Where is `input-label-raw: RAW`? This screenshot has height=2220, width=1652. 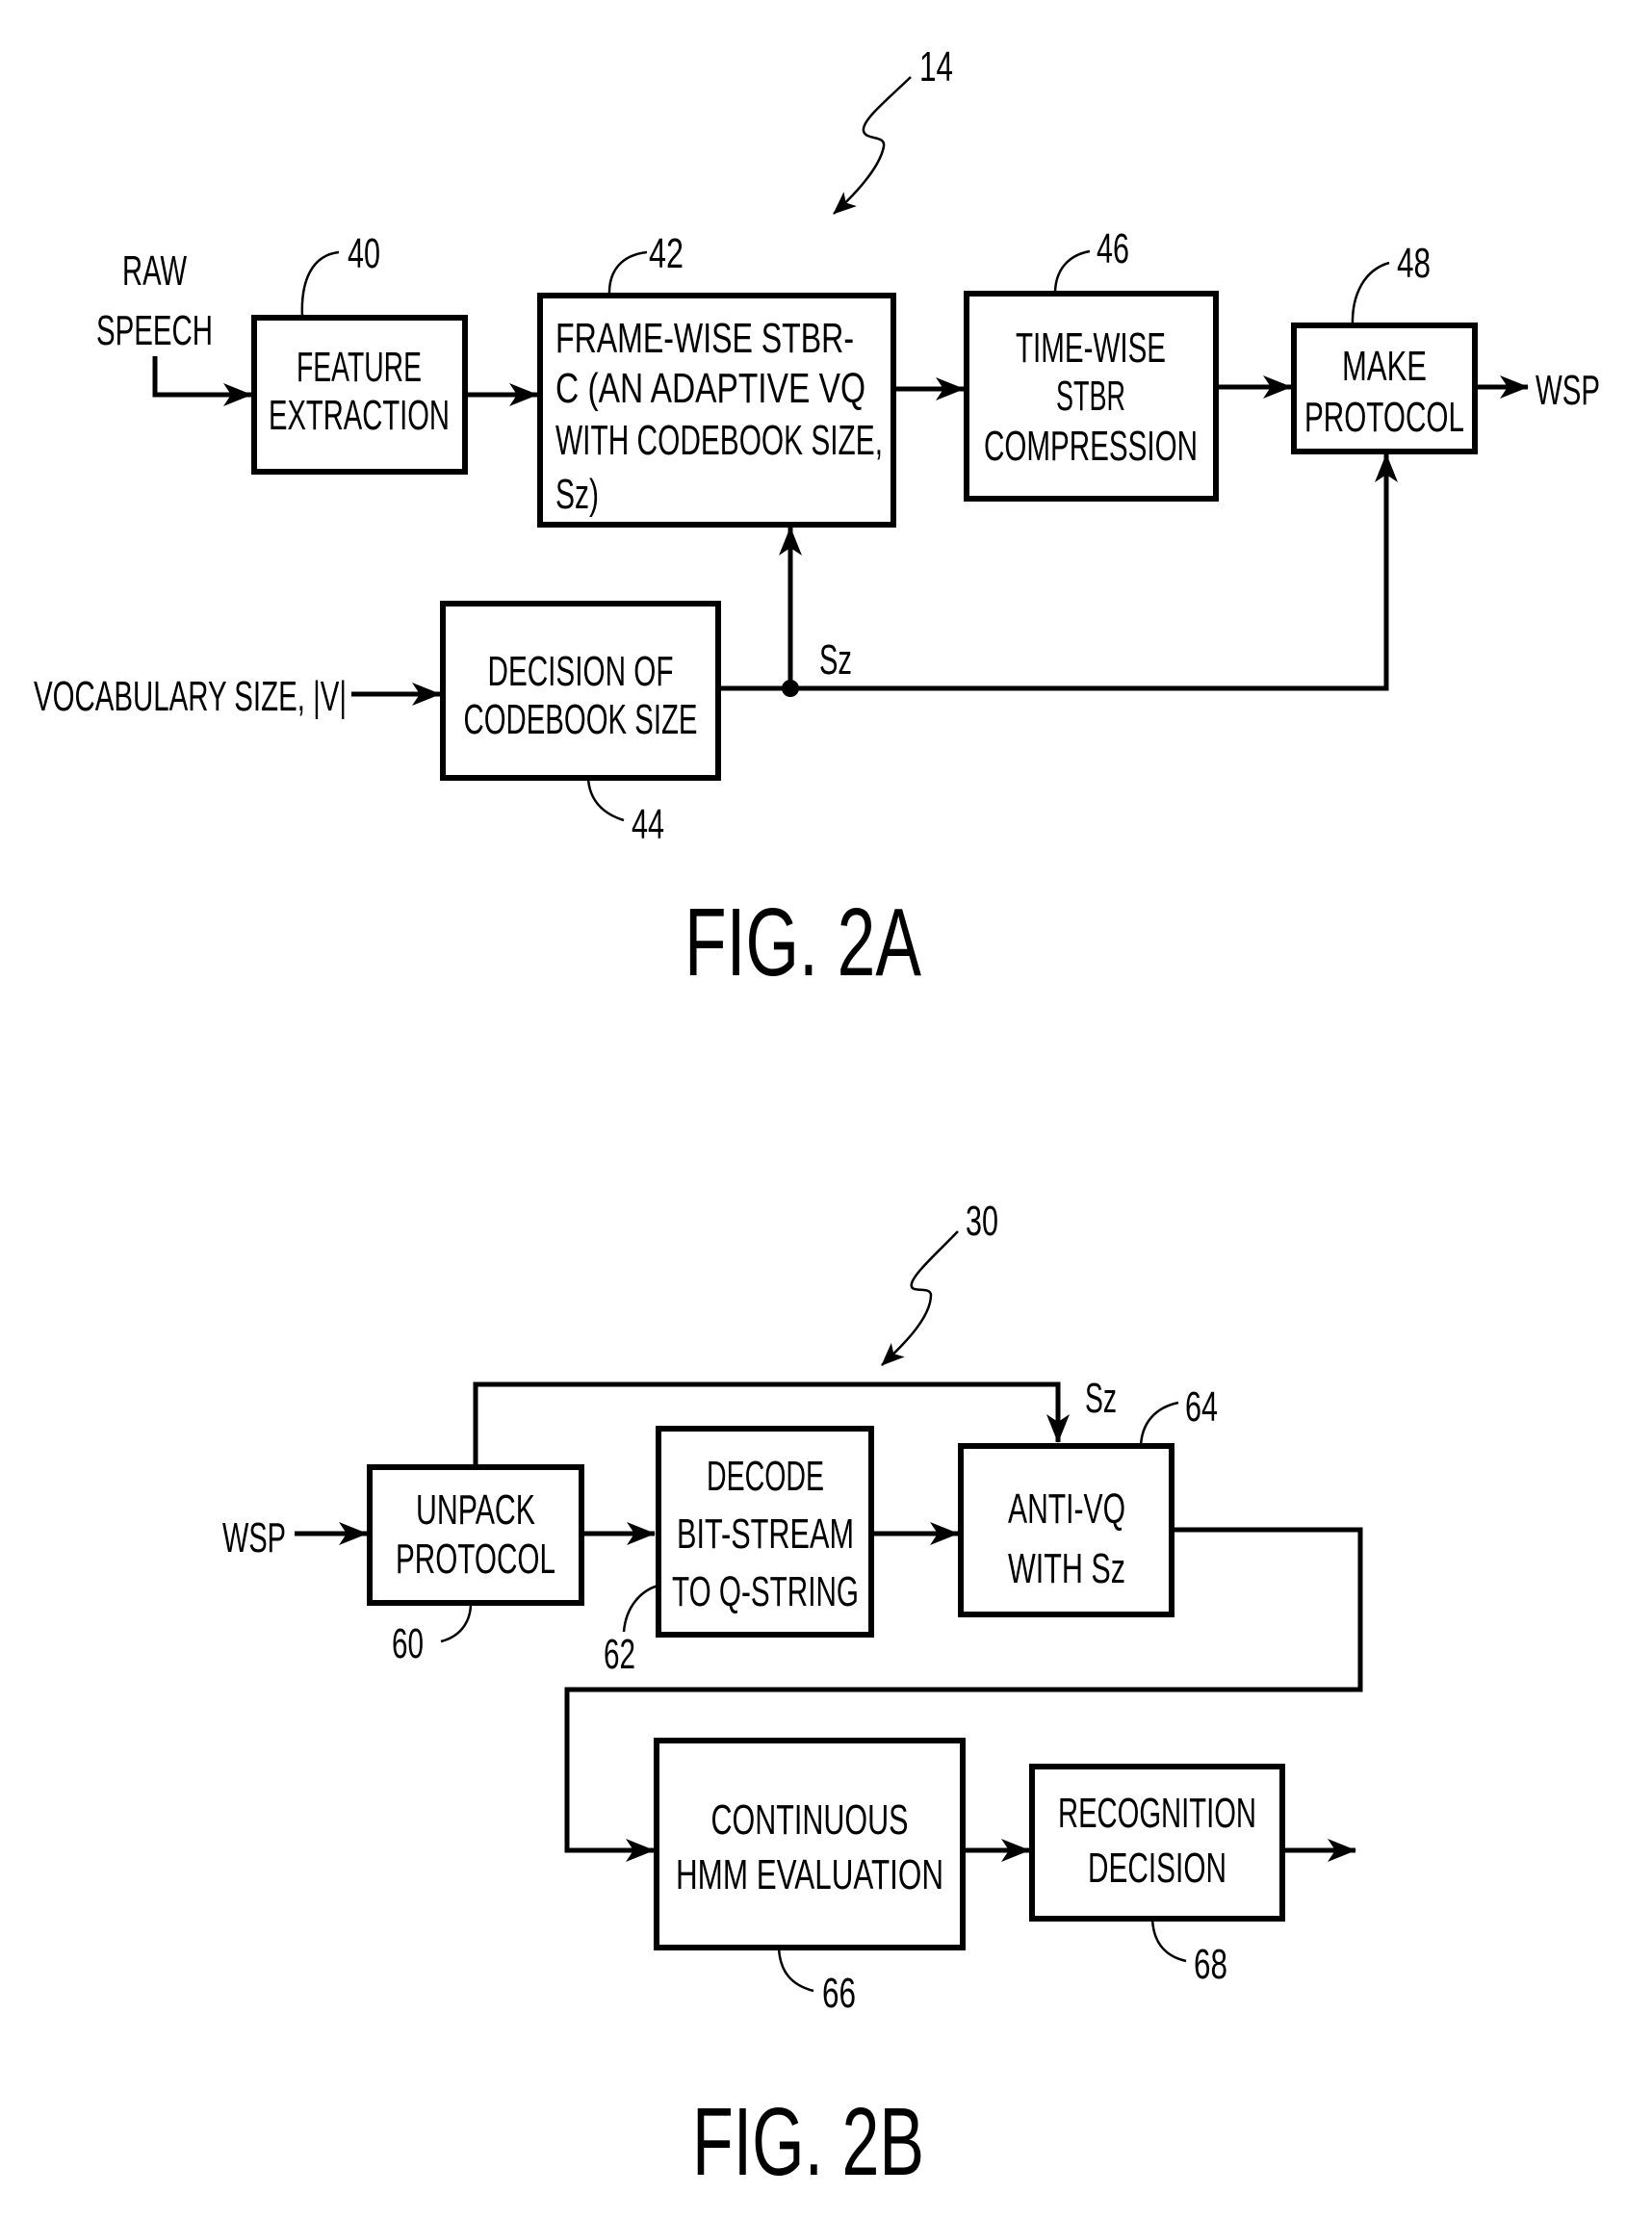 input-label-raw: RAW is located at coordinates (154, 271).